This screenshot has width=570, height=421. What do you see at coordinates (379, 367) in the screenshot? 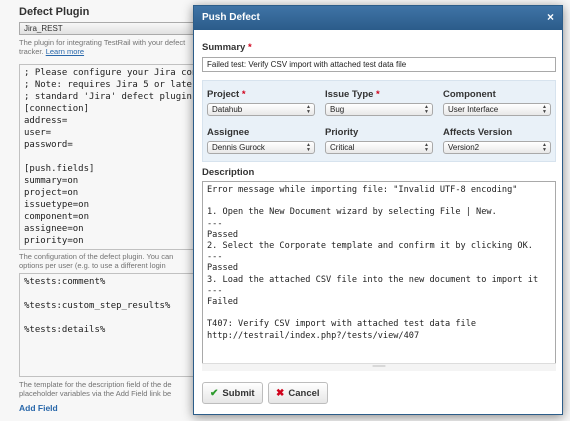
I see `resize-grip-icon: ═══` at bounding box center [379, 367].